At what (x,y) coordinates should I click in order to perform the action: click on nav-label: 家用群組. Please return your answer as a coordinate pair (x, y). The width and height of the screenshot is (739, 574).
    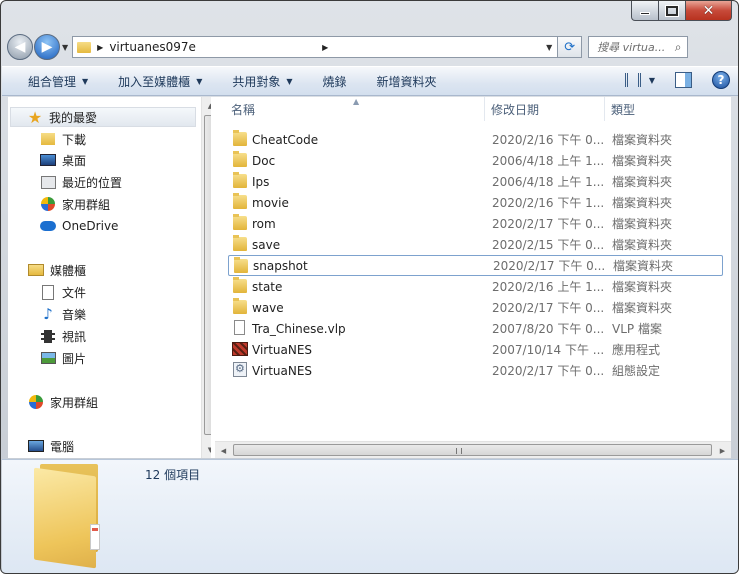
    Looking at the image, I should click on (74, 402).